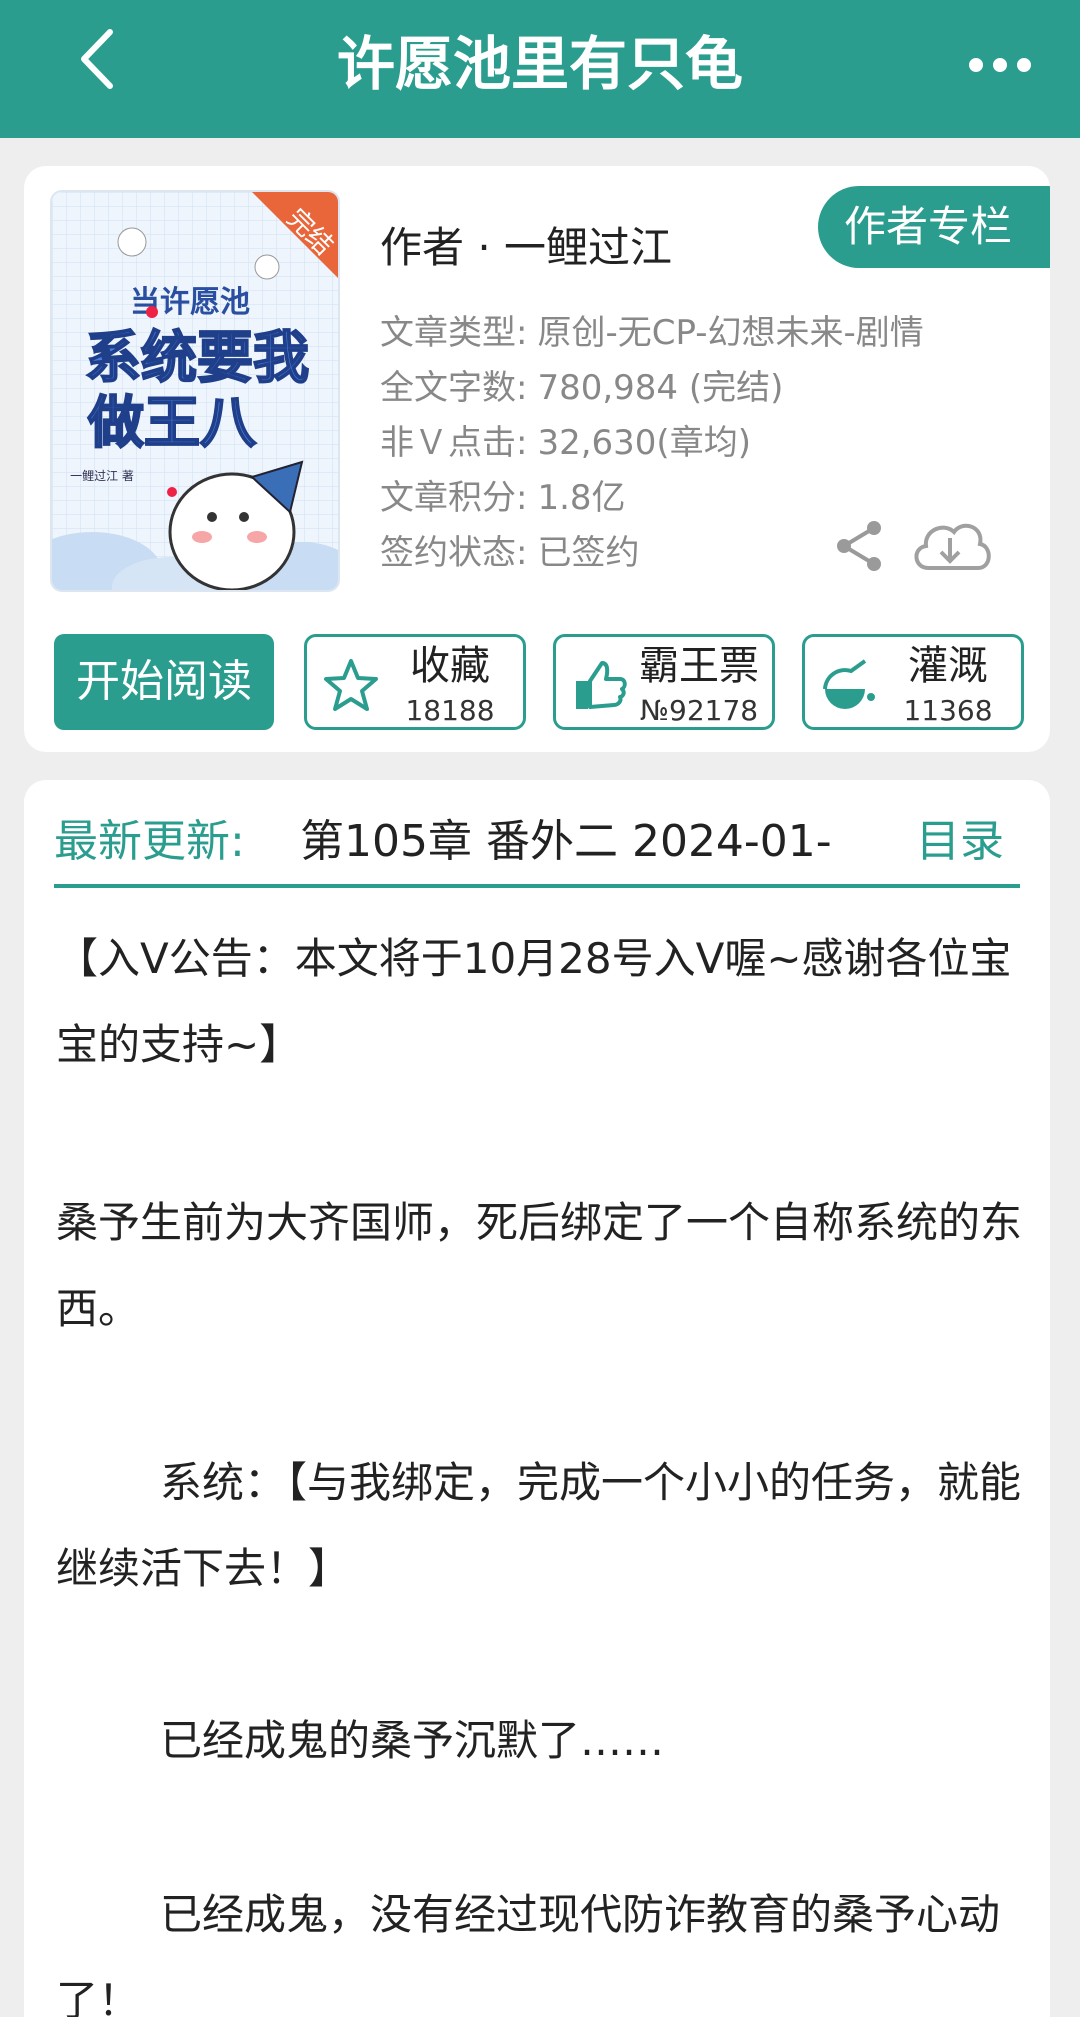 The height and width of the screenshot is (2017, 1080). I want to click on more-menu-button, so click(1000, 65).